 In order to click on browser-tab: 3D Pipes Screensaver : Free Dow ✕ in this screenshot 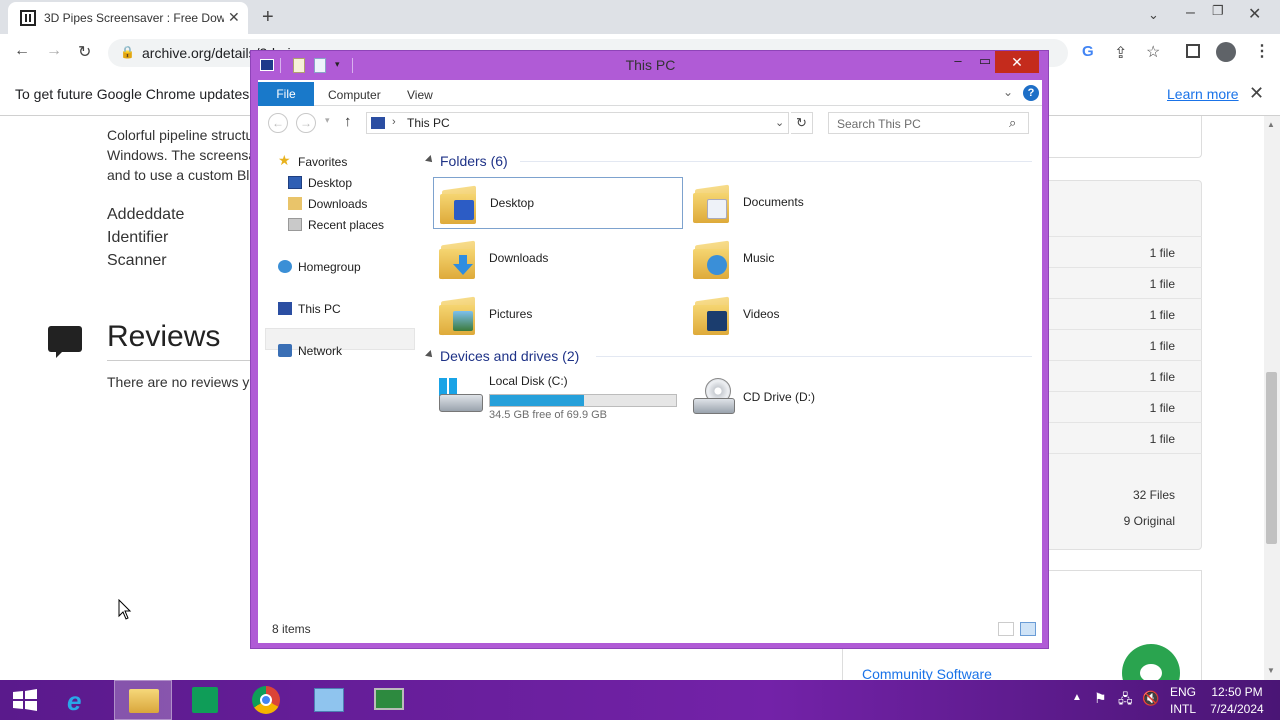, I will do `click(128, 18)`.